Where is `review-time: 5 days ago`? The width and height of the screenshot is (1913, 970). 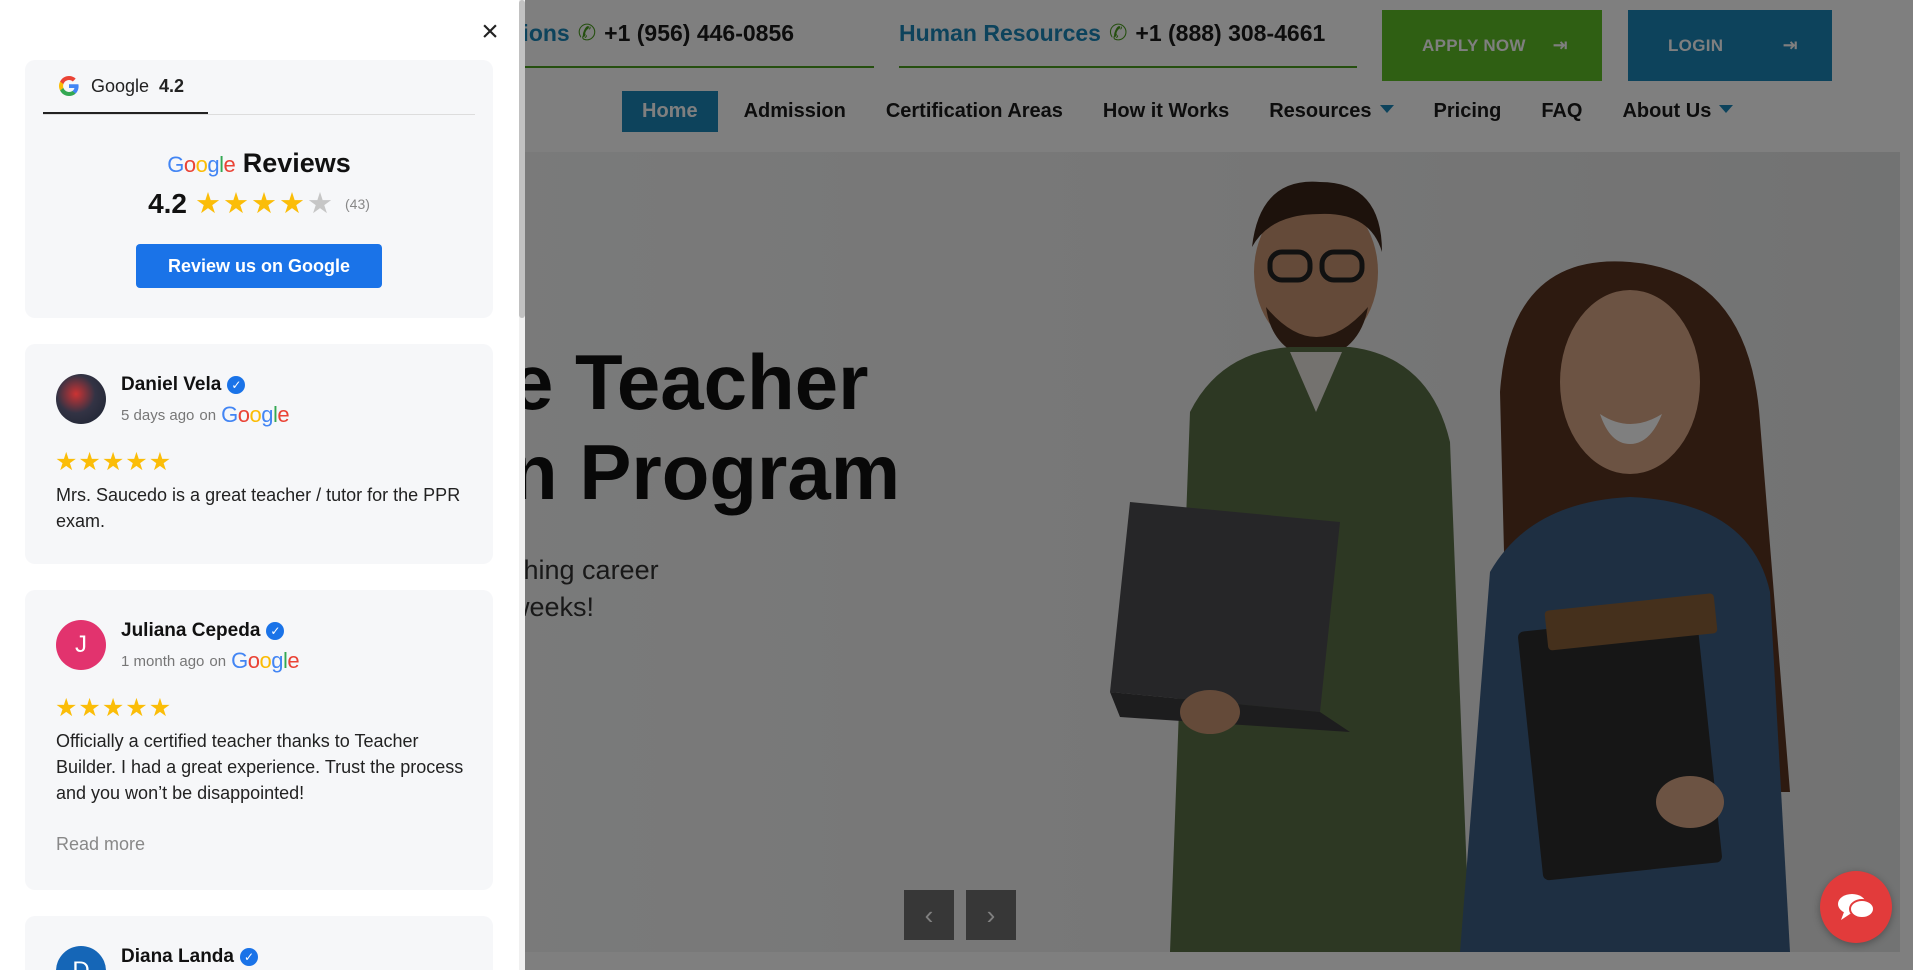 review-time: 5 days ago is located at coordinates (158, 415).